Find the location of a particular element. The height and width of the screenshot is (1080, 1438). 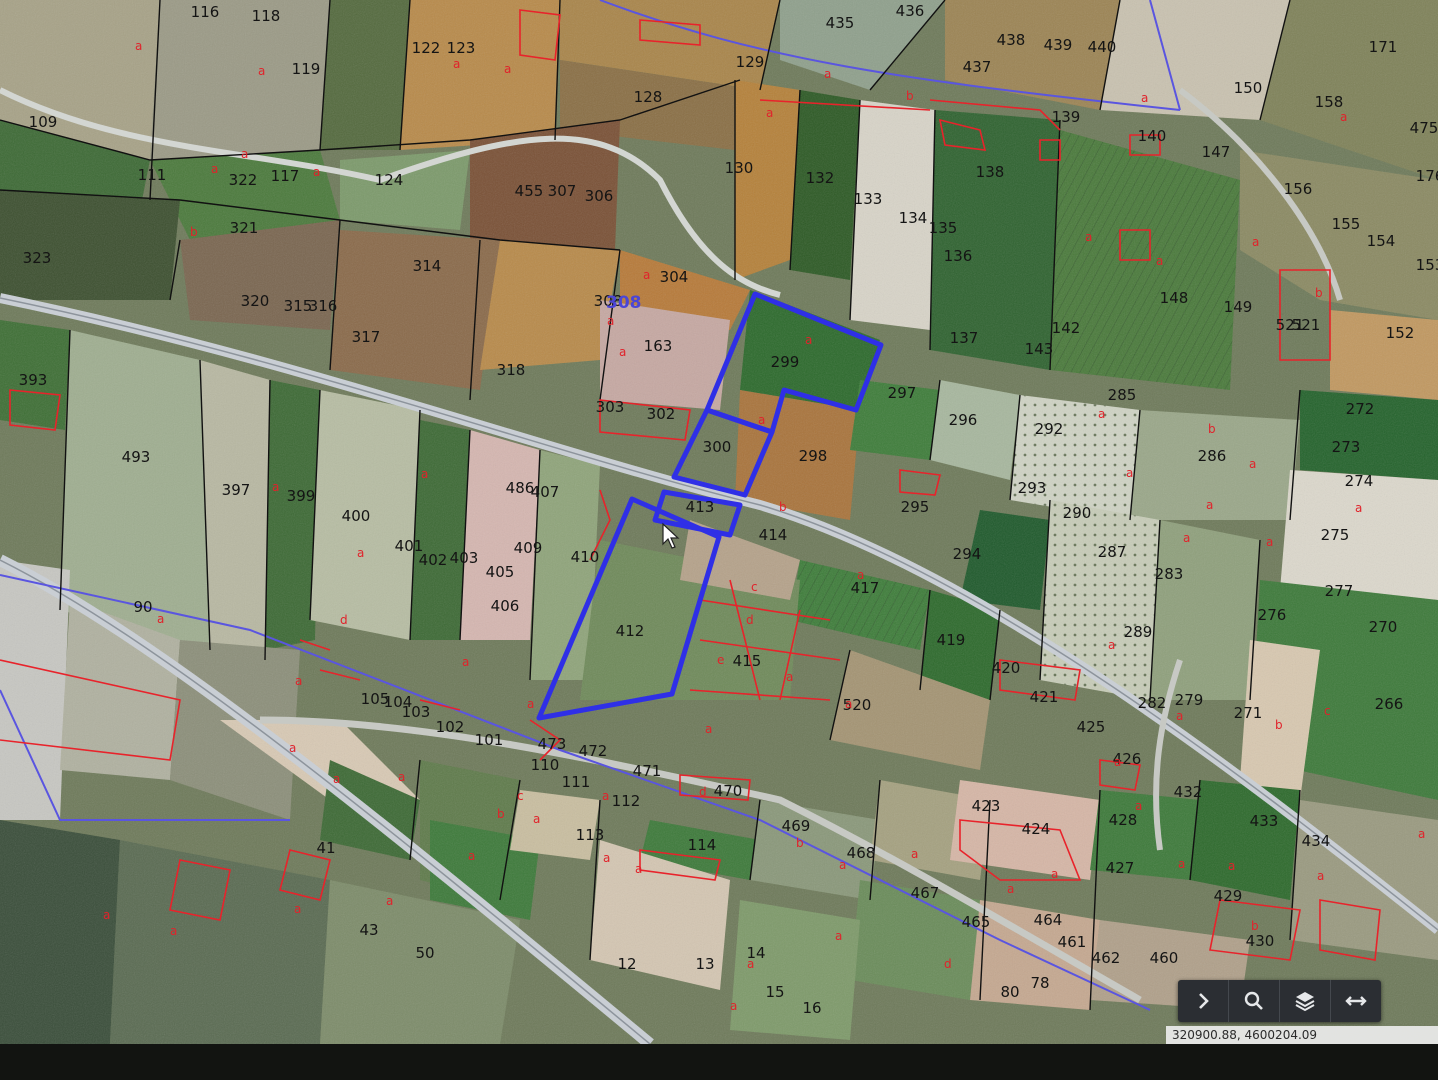

parcel-number-label: 158 is located at coordinates (1329, 102).